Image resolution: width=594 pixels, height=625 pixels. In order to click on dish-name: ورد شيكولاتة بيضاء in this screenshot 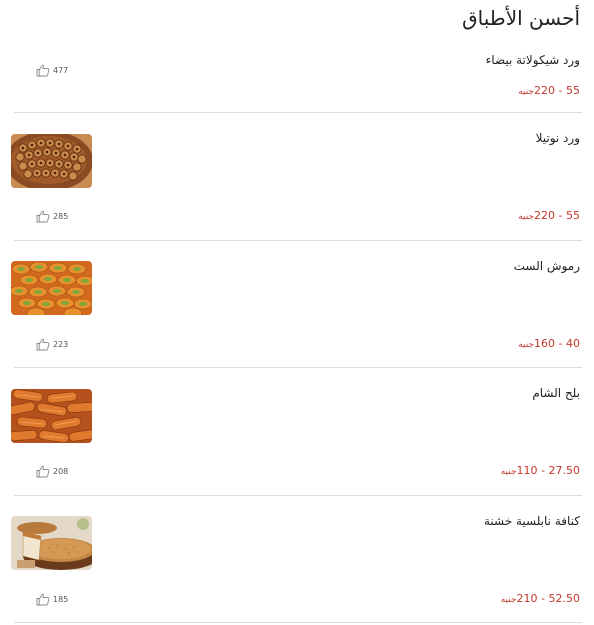, I will do `click(533, 60)`.